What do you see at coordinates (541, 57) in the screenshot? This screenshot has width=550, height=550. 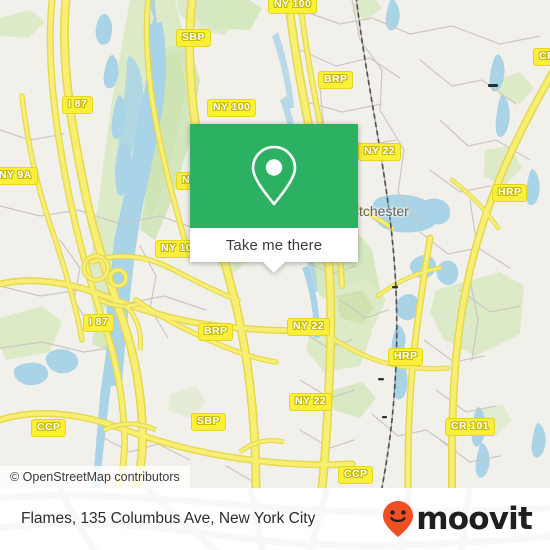 I see `road-shield: CR` at bounding box center [541, 57].